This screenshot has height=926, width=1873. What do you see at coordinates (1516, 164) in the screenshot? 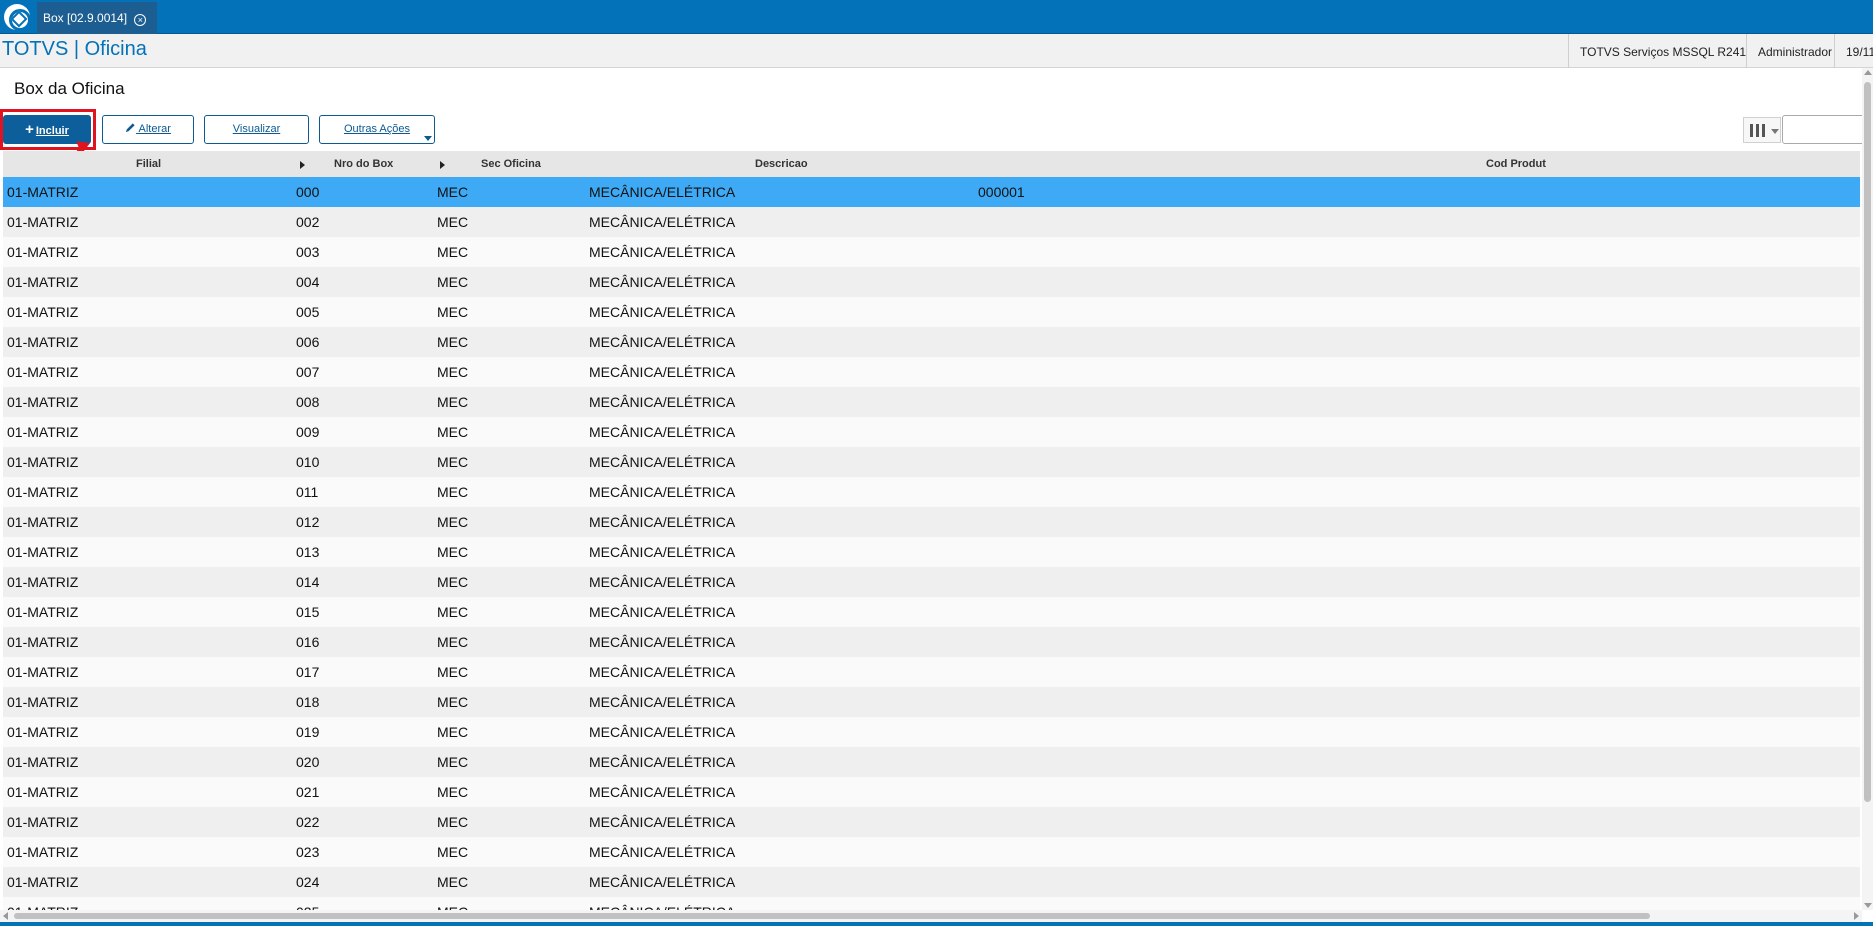
I see `column-header-cod-produt: Cod Produt` at bounding box center [1516, 164].